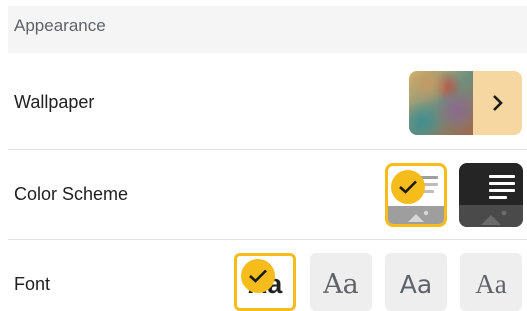 The image size is (527, 311). What do you see at coordinates (54, 102) in the screenshot?
I see `wallpaper-label: Wallpaper` at bounding box center [54, 102].